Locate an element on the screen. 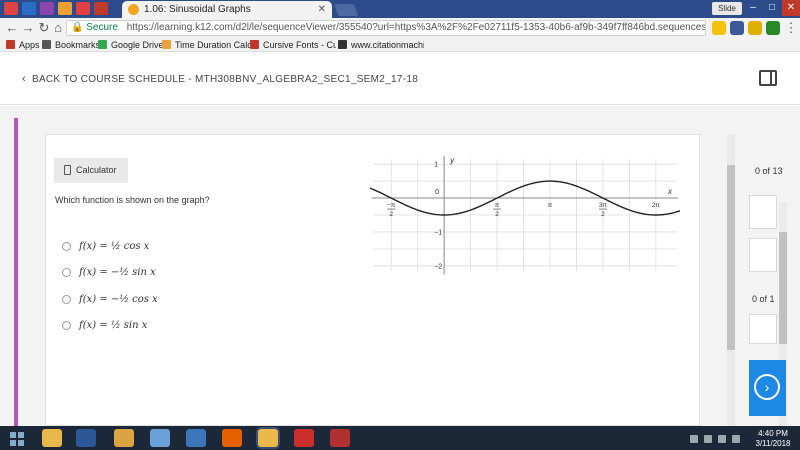 The width and height of the screenshot is (800, 450). chevron-left-icon: ‹ is located at coordinates (24, 79).